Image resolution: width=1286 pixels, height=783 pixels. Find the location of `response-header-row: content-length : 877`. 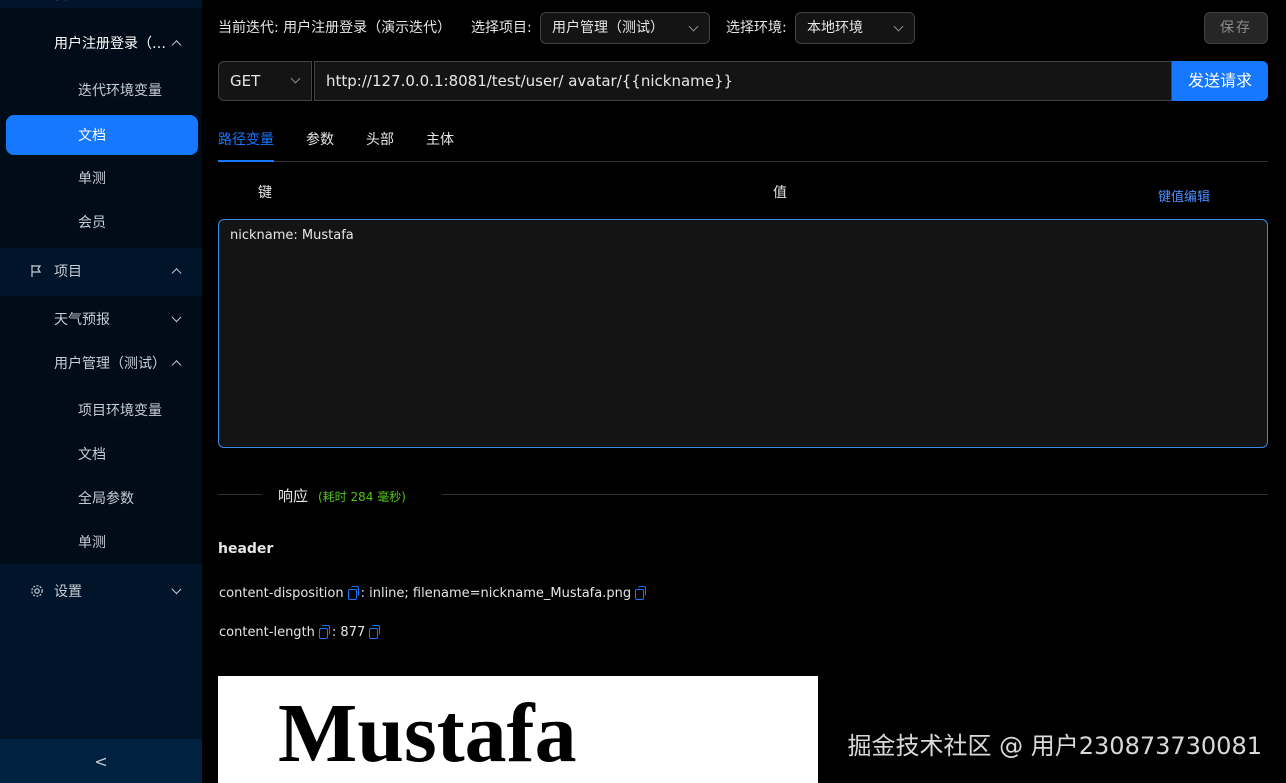

response-header-row: content-length : 877 is located at coordinates (300, 633).